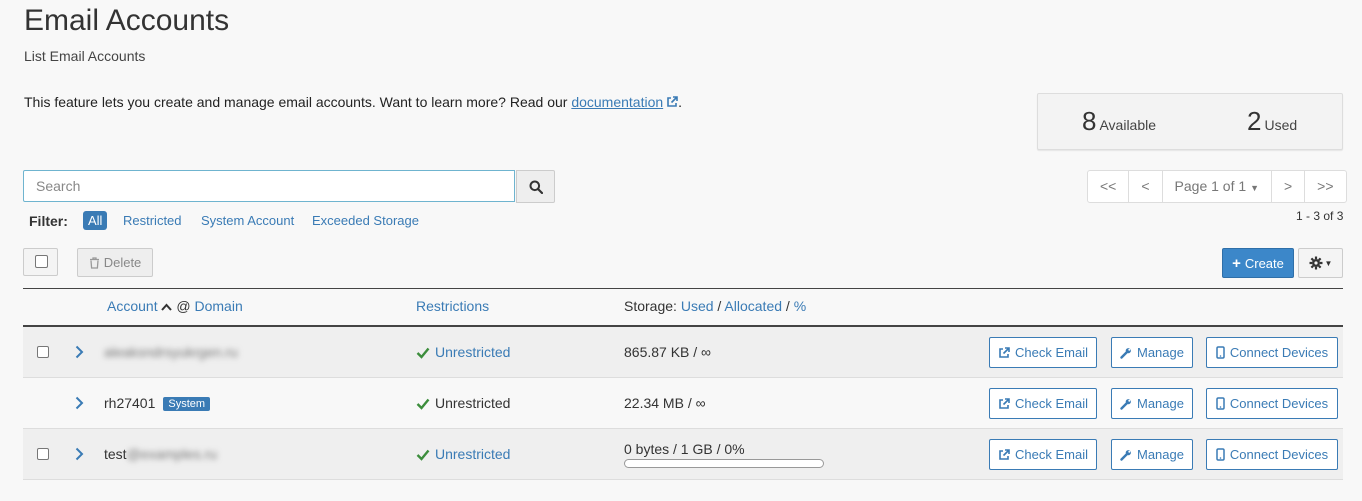 The height and width of the screenshot is (501, 1362). Describe the element at coordinates (95, 220) in the screenshot. I see `filter-all: All` at that location.